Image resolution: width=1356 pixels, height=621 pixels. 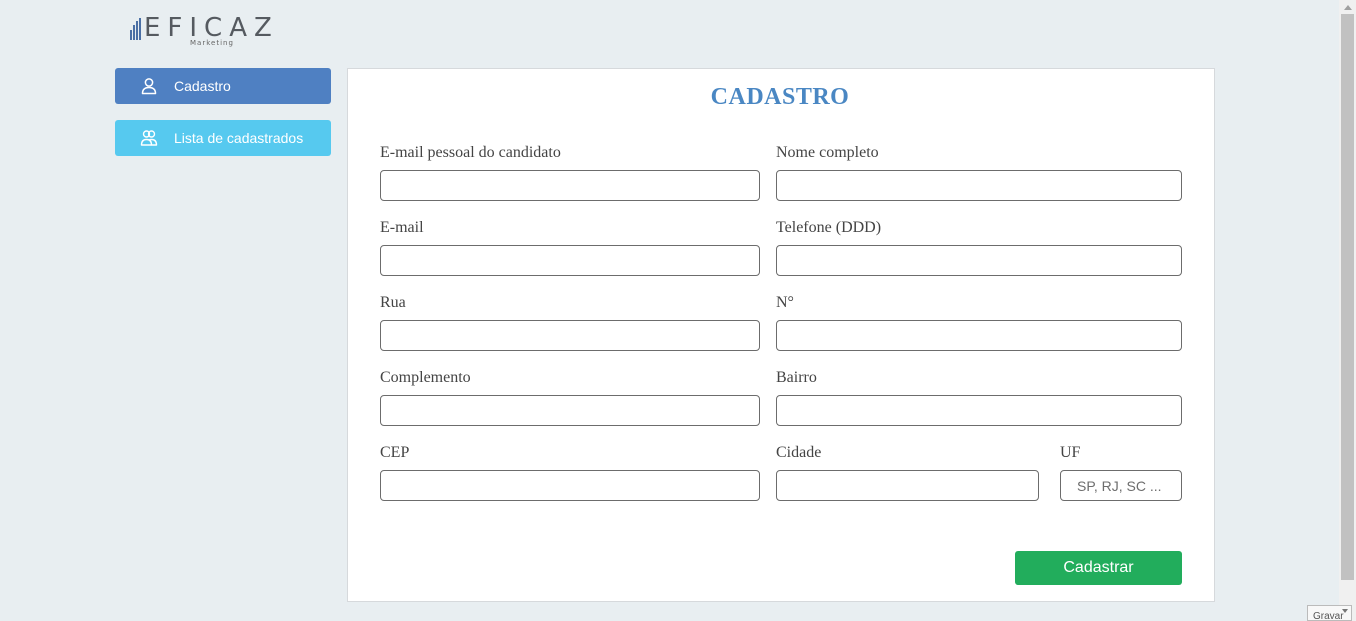 I want to click on rua-input, so click(x=570, y=335).